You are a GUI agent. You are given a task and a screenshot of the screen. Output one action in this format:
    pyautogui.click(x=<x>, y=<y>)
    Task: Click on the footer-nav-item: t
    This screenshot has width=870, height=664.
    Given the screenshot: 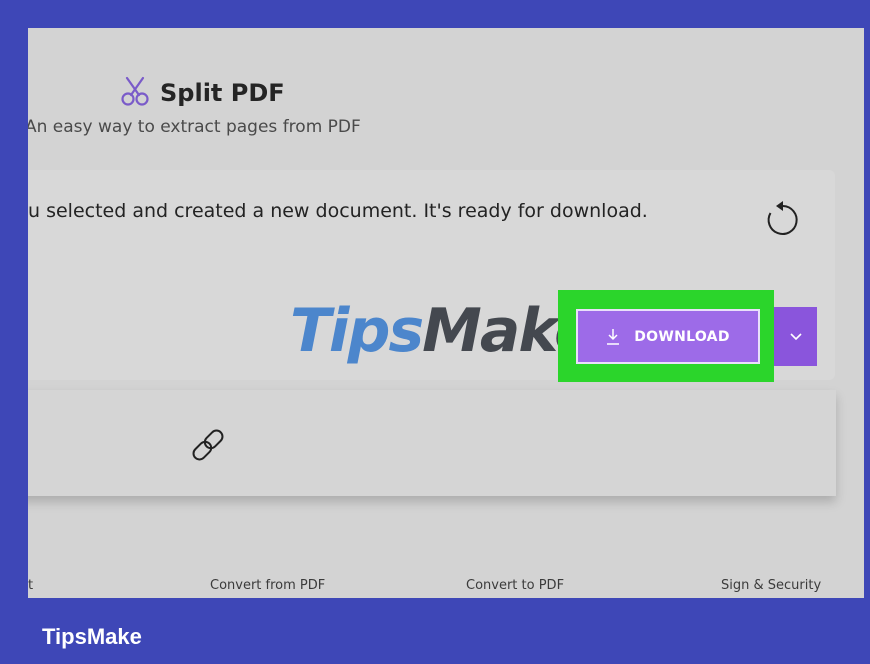 What is the action you would take?
    pyautogui.click(x=30, y=585)
    